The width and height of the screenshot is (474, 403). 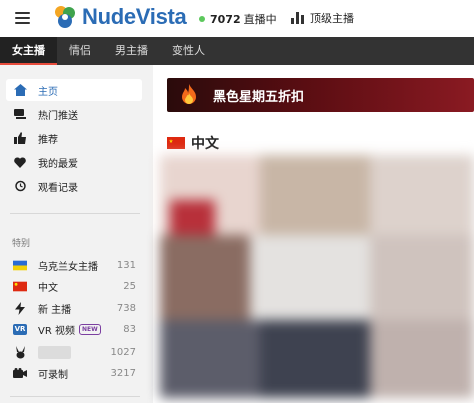 What do you see at coordinates (123, 373) in the screenshot?
I see `sidebar-item-count: 3217` at bounding box center [123, 373].